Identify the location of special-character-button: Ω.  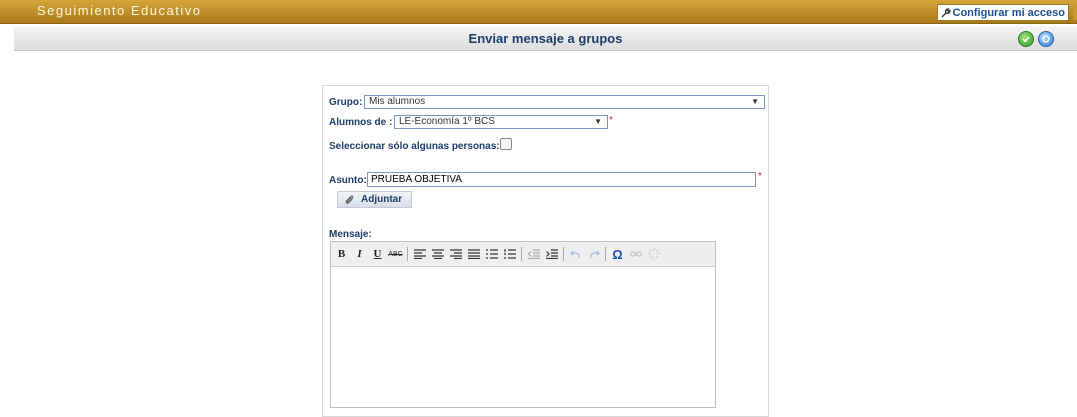
(617, 254).